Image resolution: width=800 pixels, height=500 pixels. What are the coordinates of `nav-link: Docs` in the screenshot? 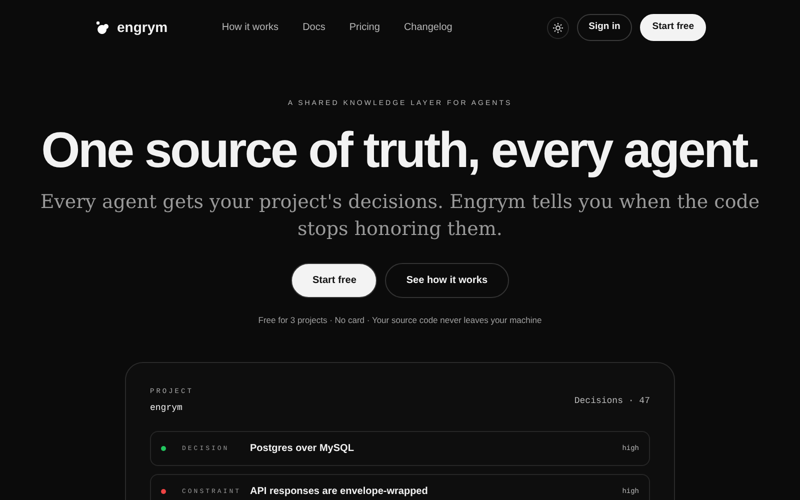 It's located at (314, 27).